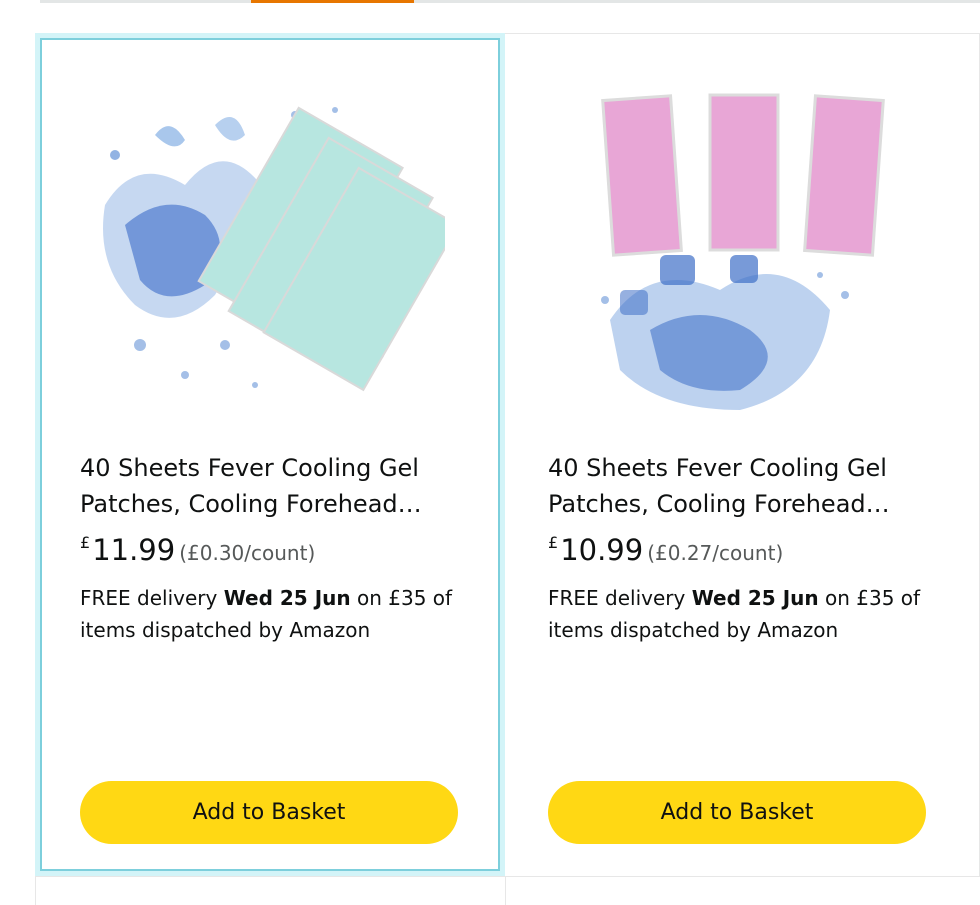 Image resolution: width=980 pixels, height=905 pixels. What do you see at coordinates (666, 550) in the screenshot?
I see `product-price-2: £10.99 (£0.27/count)` at bounding box center [666, 550].